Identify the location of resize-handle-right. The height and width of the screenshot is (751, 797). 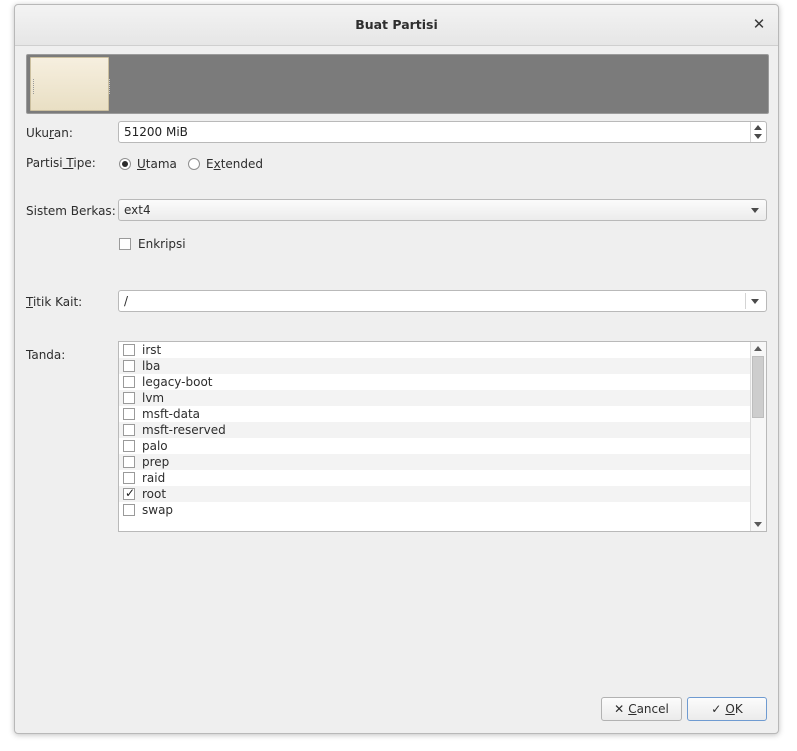
(110, 86).